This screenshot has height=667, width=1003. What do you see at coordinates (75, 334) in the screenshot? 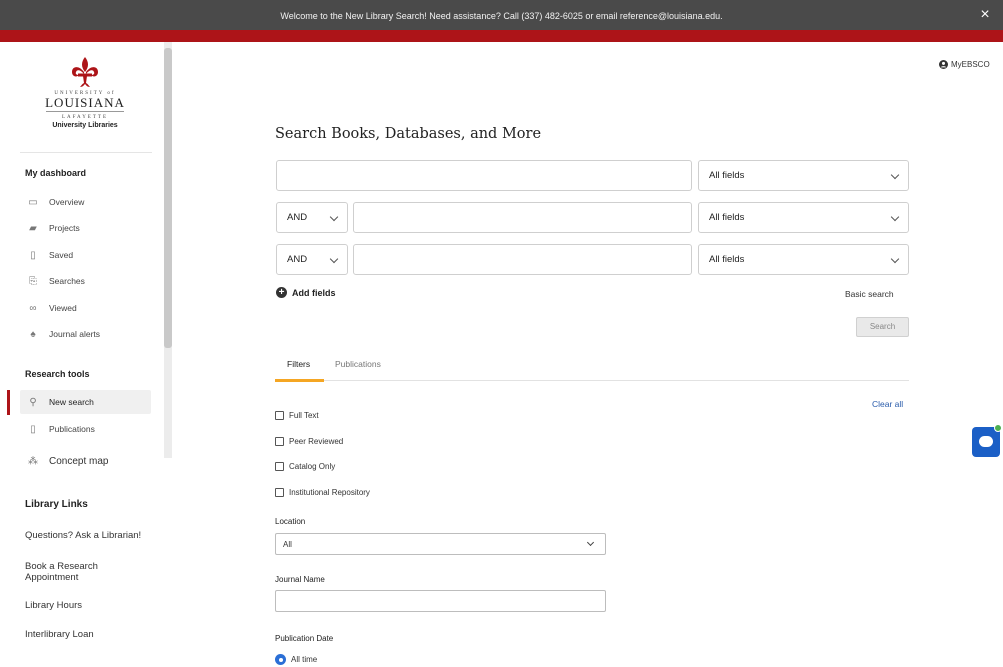
I see `sidebar-item-label: Journal alerts` at bounding box center [75, 334].